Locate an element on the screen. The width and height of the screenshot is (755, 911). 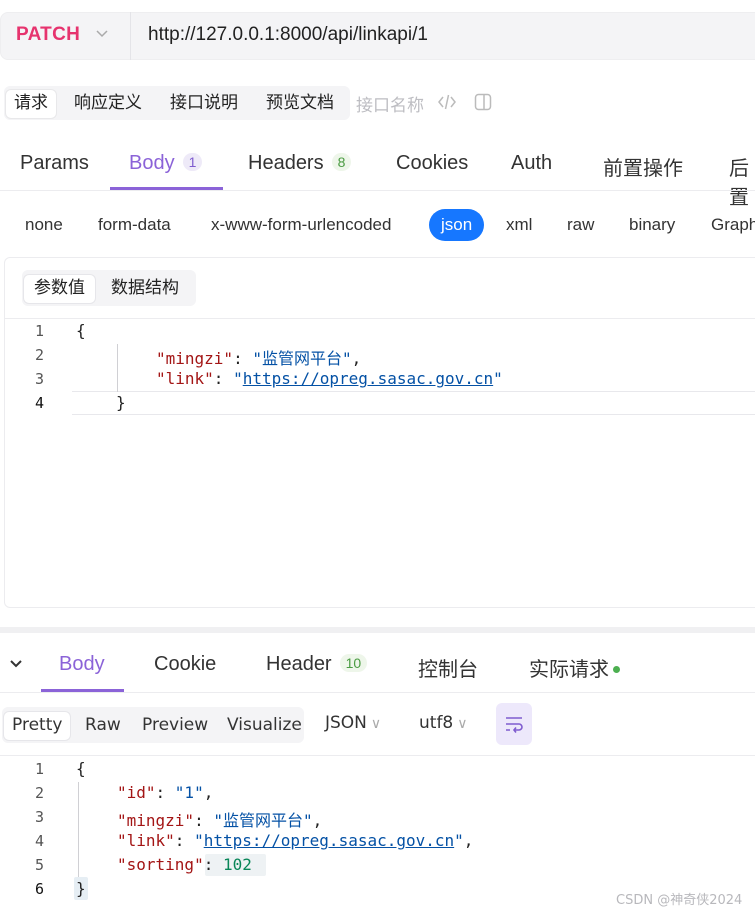
watermark: CSDN @神奇侠2024 is located at coordinates (679, 900).